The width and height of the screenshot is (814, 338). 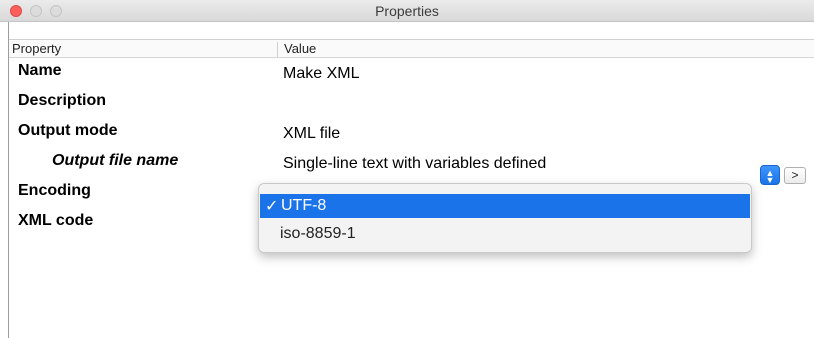 What do you see at coordinates (277, 49) in the screenshot?
I see `column-divider` at bounding box center [277, 49].